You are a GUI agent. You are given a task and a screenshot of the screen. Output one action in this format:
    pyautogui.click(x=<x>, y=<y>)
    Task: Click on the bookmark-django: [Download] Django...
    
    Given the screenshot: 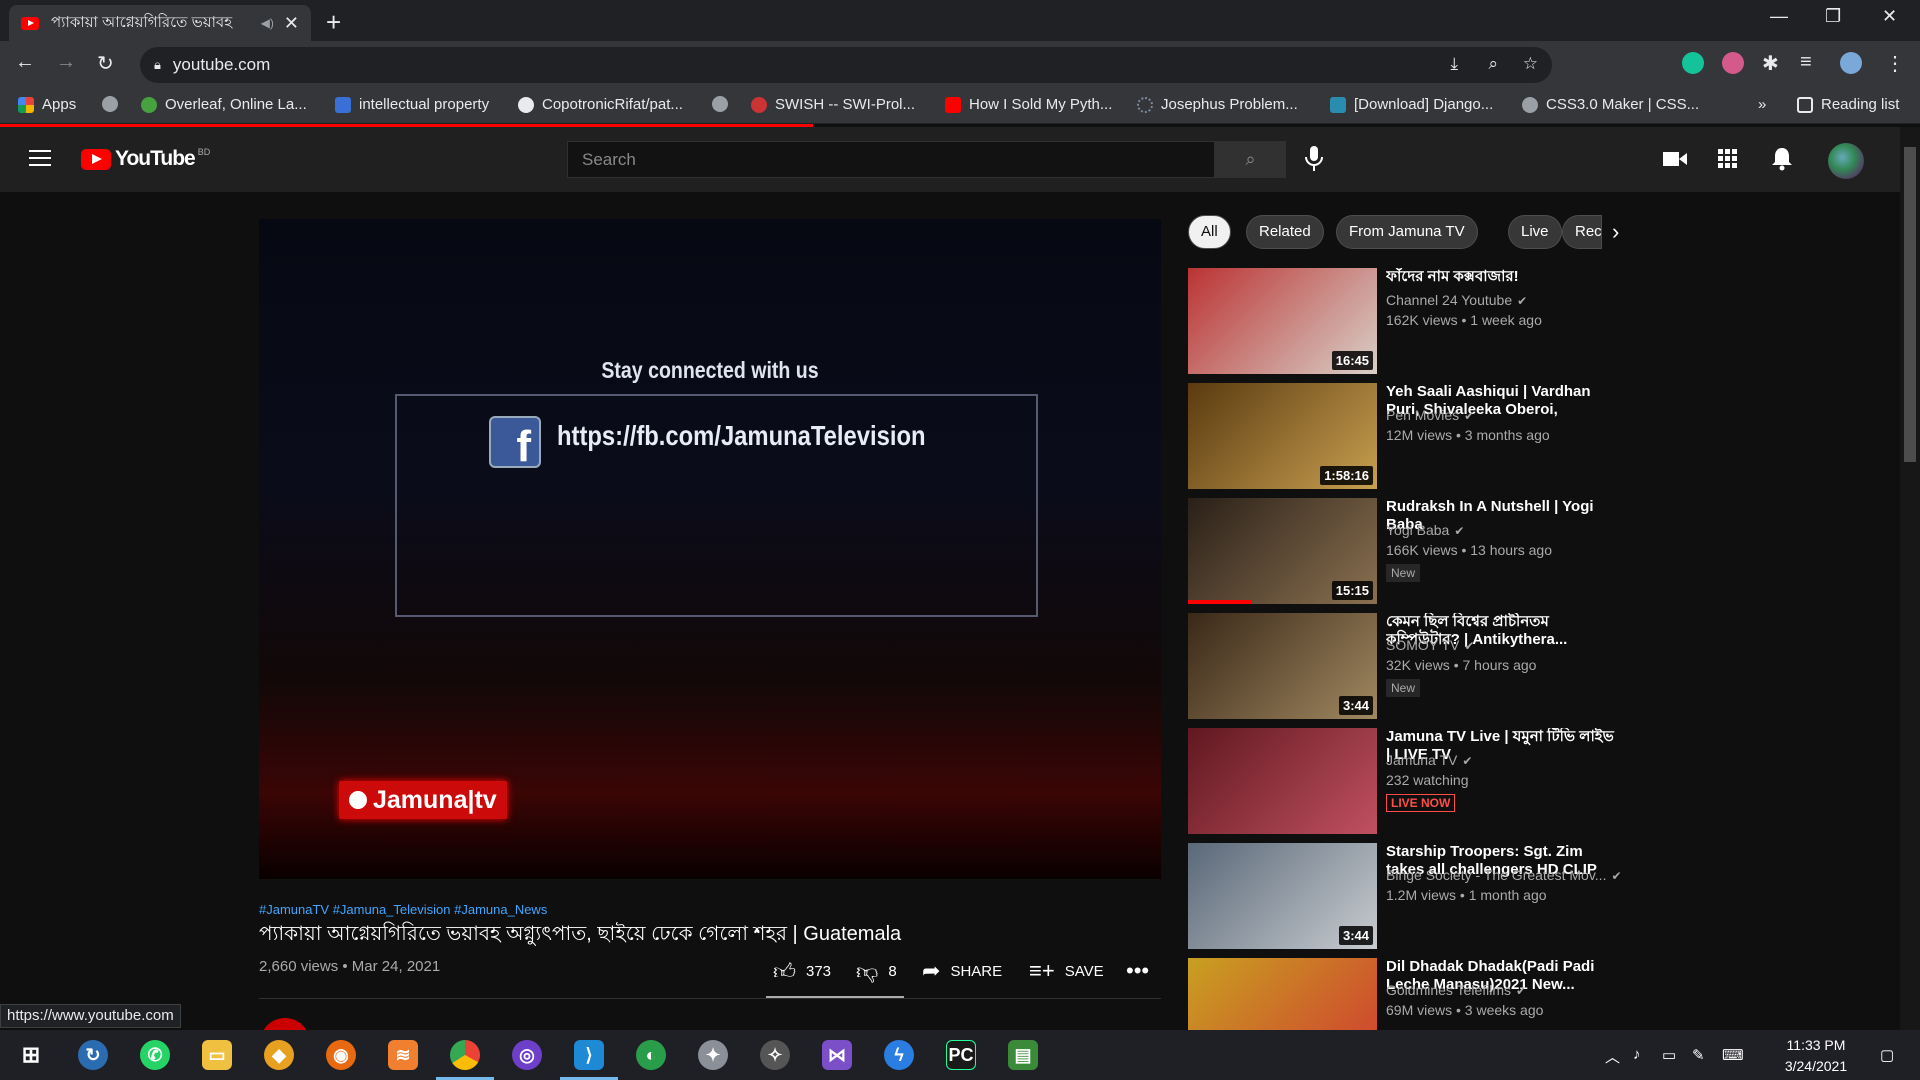 What is the action you would take?
    pyautogui.click(x=1411, y=104)
    